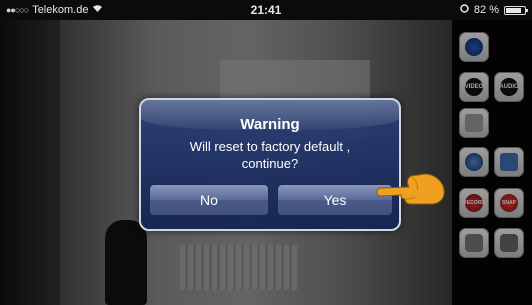 Image resolution: width=532 pixels, height=305 pixels. Describe the element at coordinates (464, 10) in the screenshot. I see `lock-rotation-icon` at that location.